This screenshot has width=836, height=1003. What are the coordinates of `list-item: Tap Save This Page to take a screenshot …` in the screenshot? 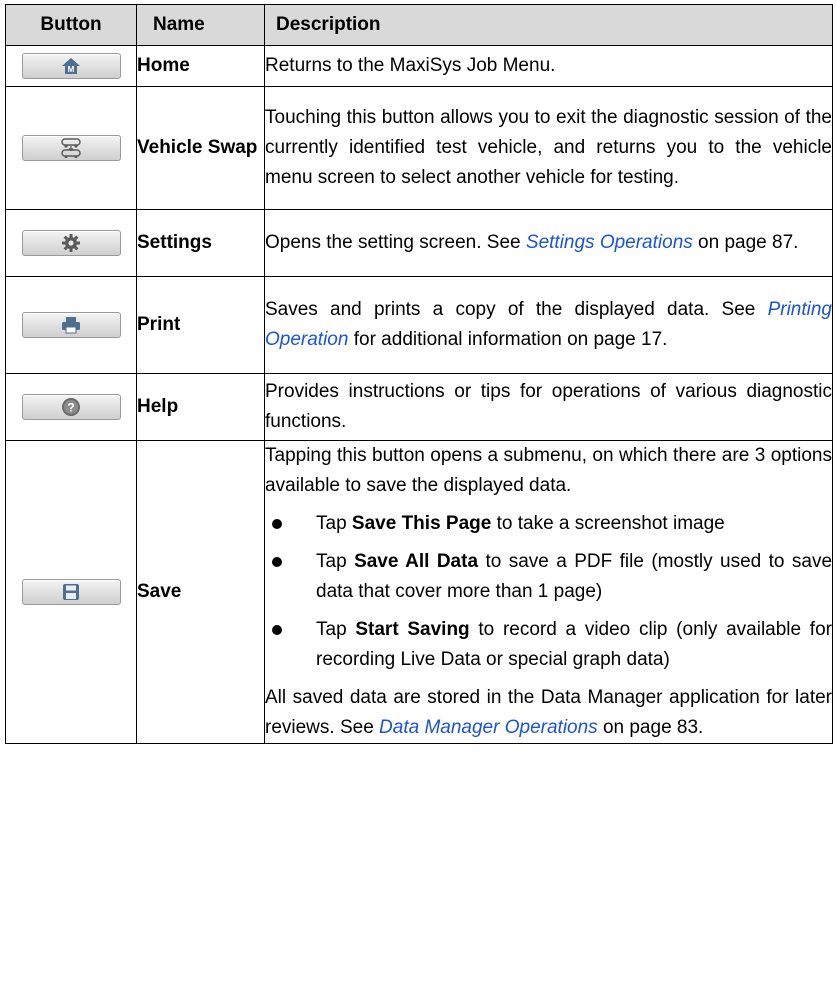 It's located at (548, 524).